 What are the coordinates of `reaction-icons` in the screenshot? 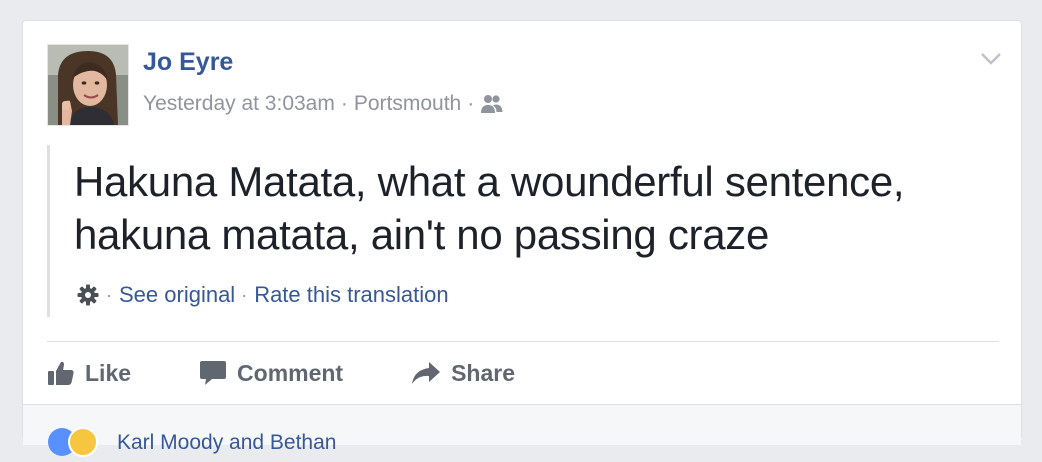 It's located at (79, 442).